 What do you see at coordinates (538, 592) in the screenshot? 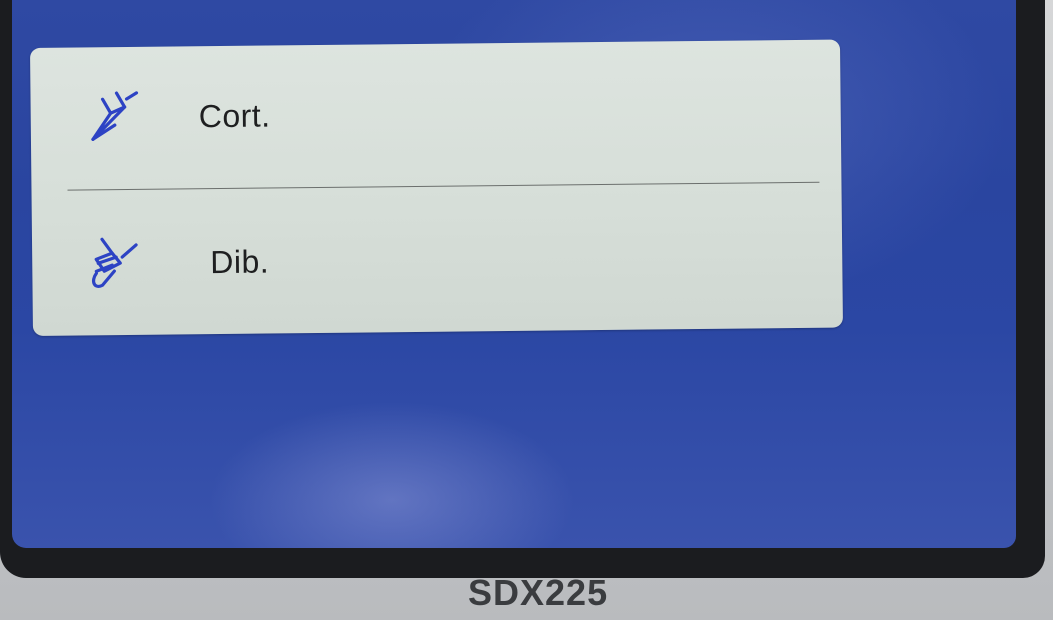
I see `model-name: SDX225` at bounding box center [538, 592].